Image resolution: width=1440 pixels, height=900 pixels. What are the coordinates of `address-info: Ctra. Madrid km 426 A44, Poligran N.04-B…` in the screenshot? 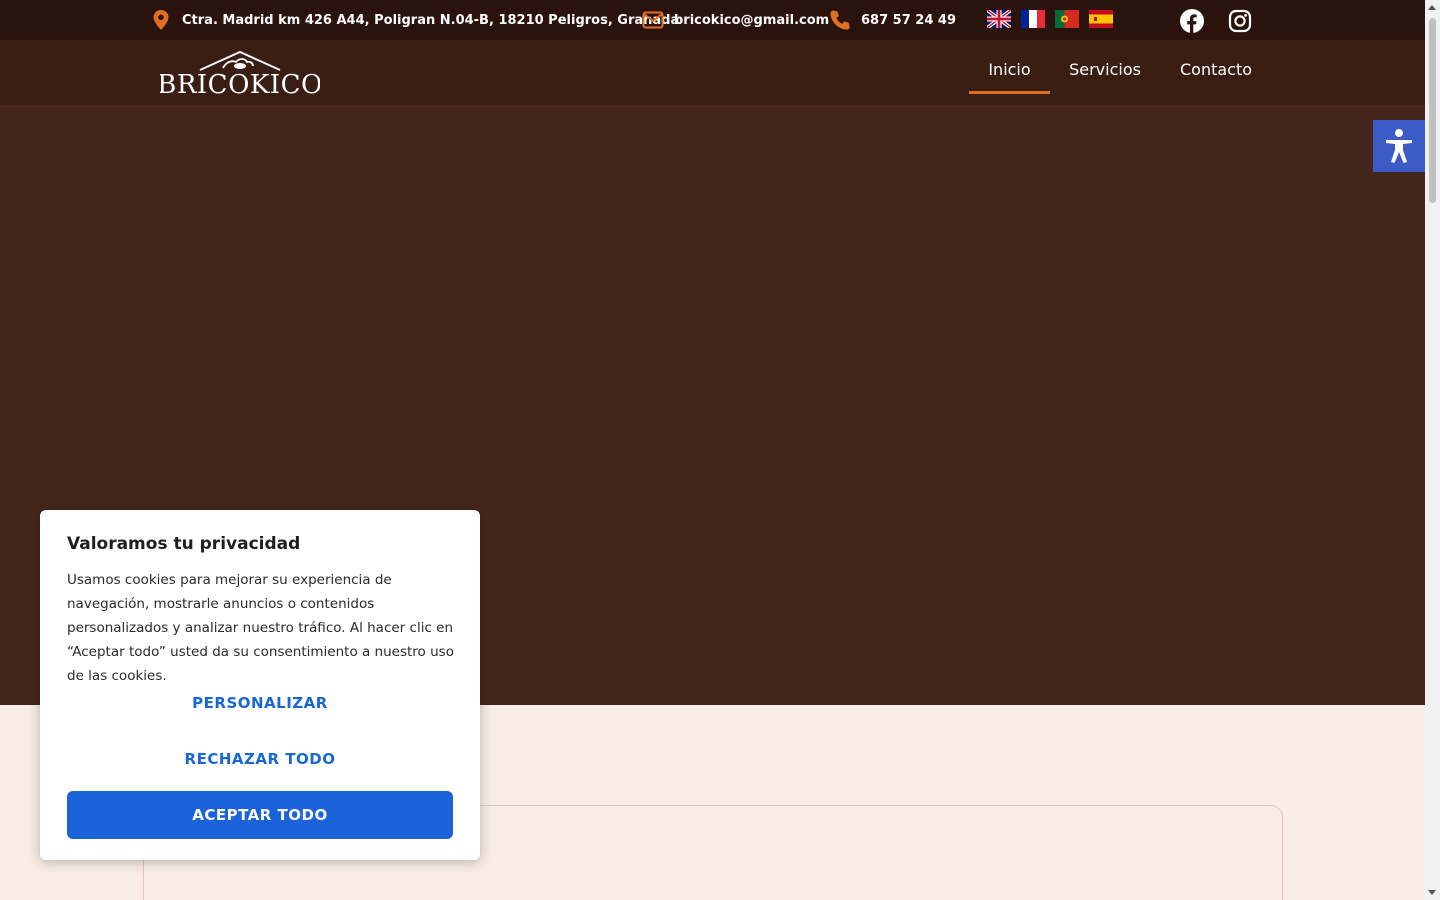 It's located at (414, 20).